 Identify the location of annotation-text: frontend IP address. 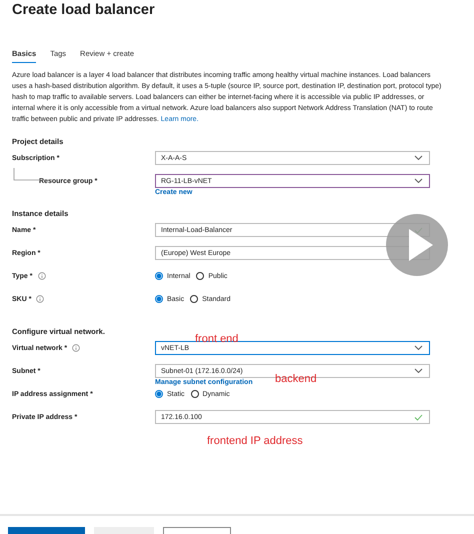
(255, 441).